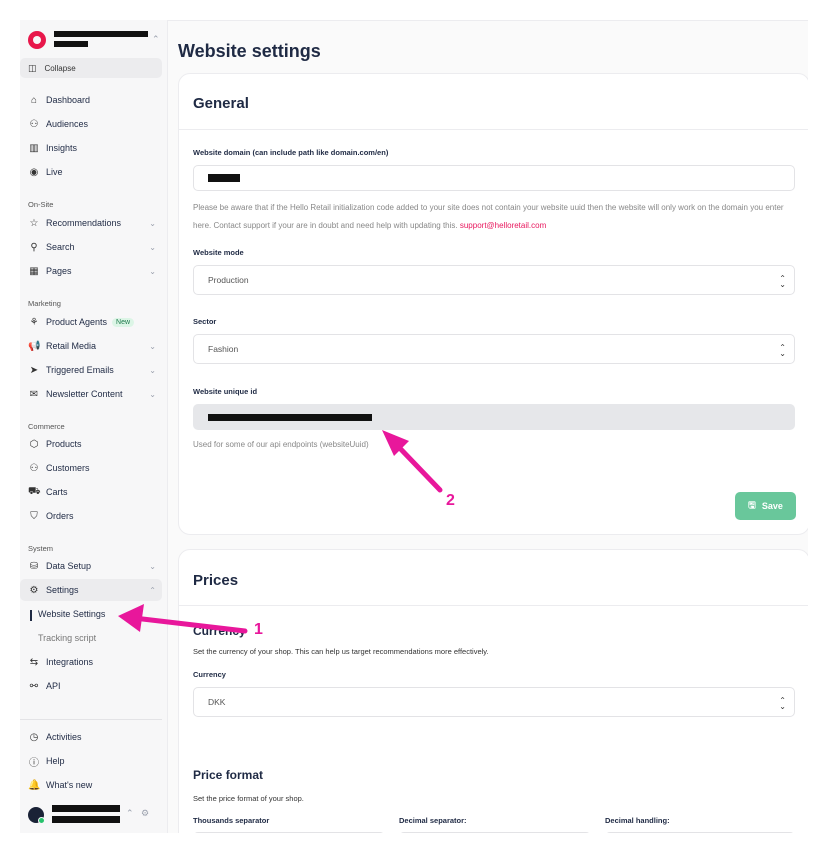  What do you see at coordinates (34, 516) in the screenshot?
I see `bag-icon: ⛉` at bounding box center [34, 516].